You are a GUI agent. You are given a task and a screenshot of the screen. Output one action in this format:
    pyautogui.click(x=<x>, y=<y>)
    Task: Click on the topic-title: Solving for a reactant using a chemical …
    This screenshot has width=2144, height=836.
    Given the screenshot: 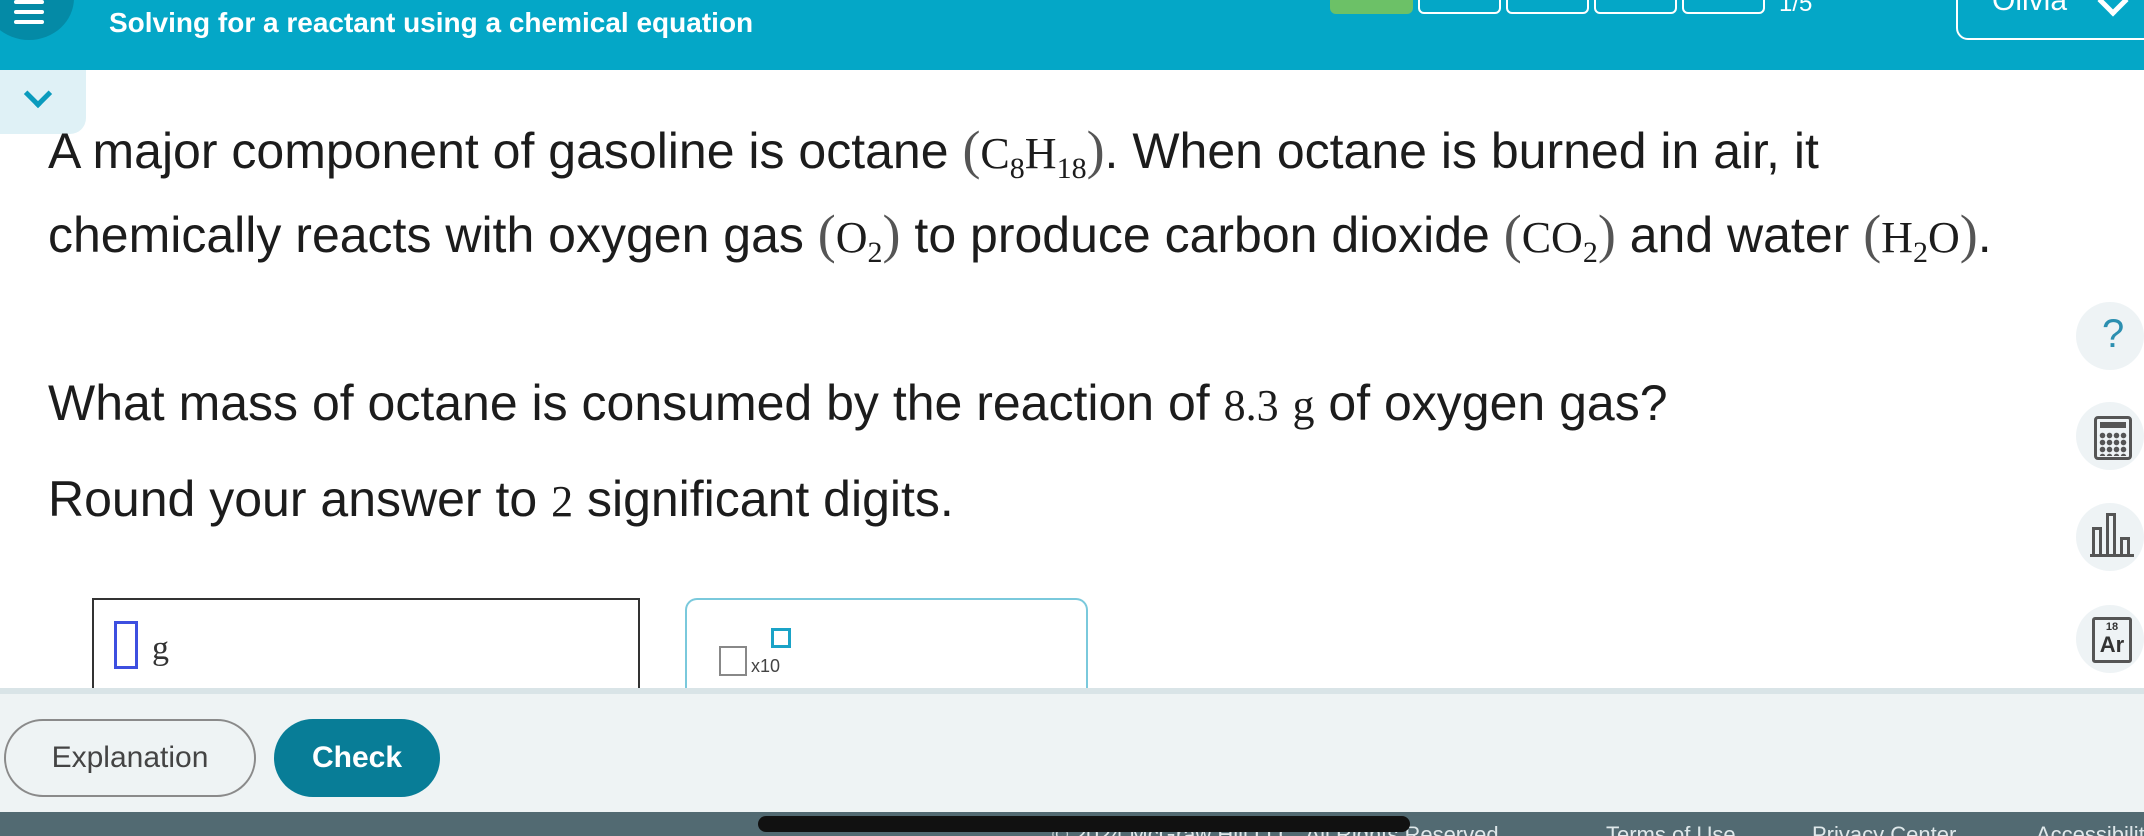 What is the action you would take?
    pyautogui.click(x=431, y=22)
    